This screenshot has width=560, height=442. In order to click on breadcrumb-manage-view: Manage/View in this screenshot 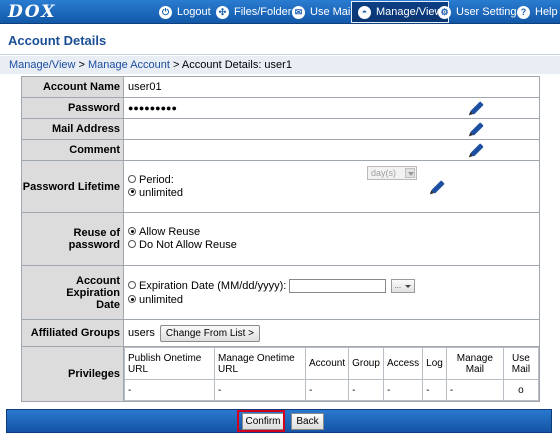, I will do `click(42, 65)`.